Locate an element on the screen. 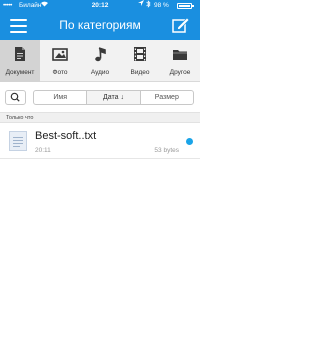 This screenshot has width=320, height=355. search-button is located at coordinates (15, 97).